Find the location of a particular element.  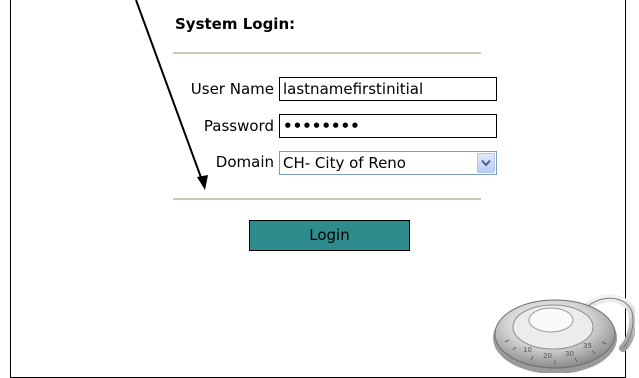

username-label: User Name is located at coordinates (232, 89).